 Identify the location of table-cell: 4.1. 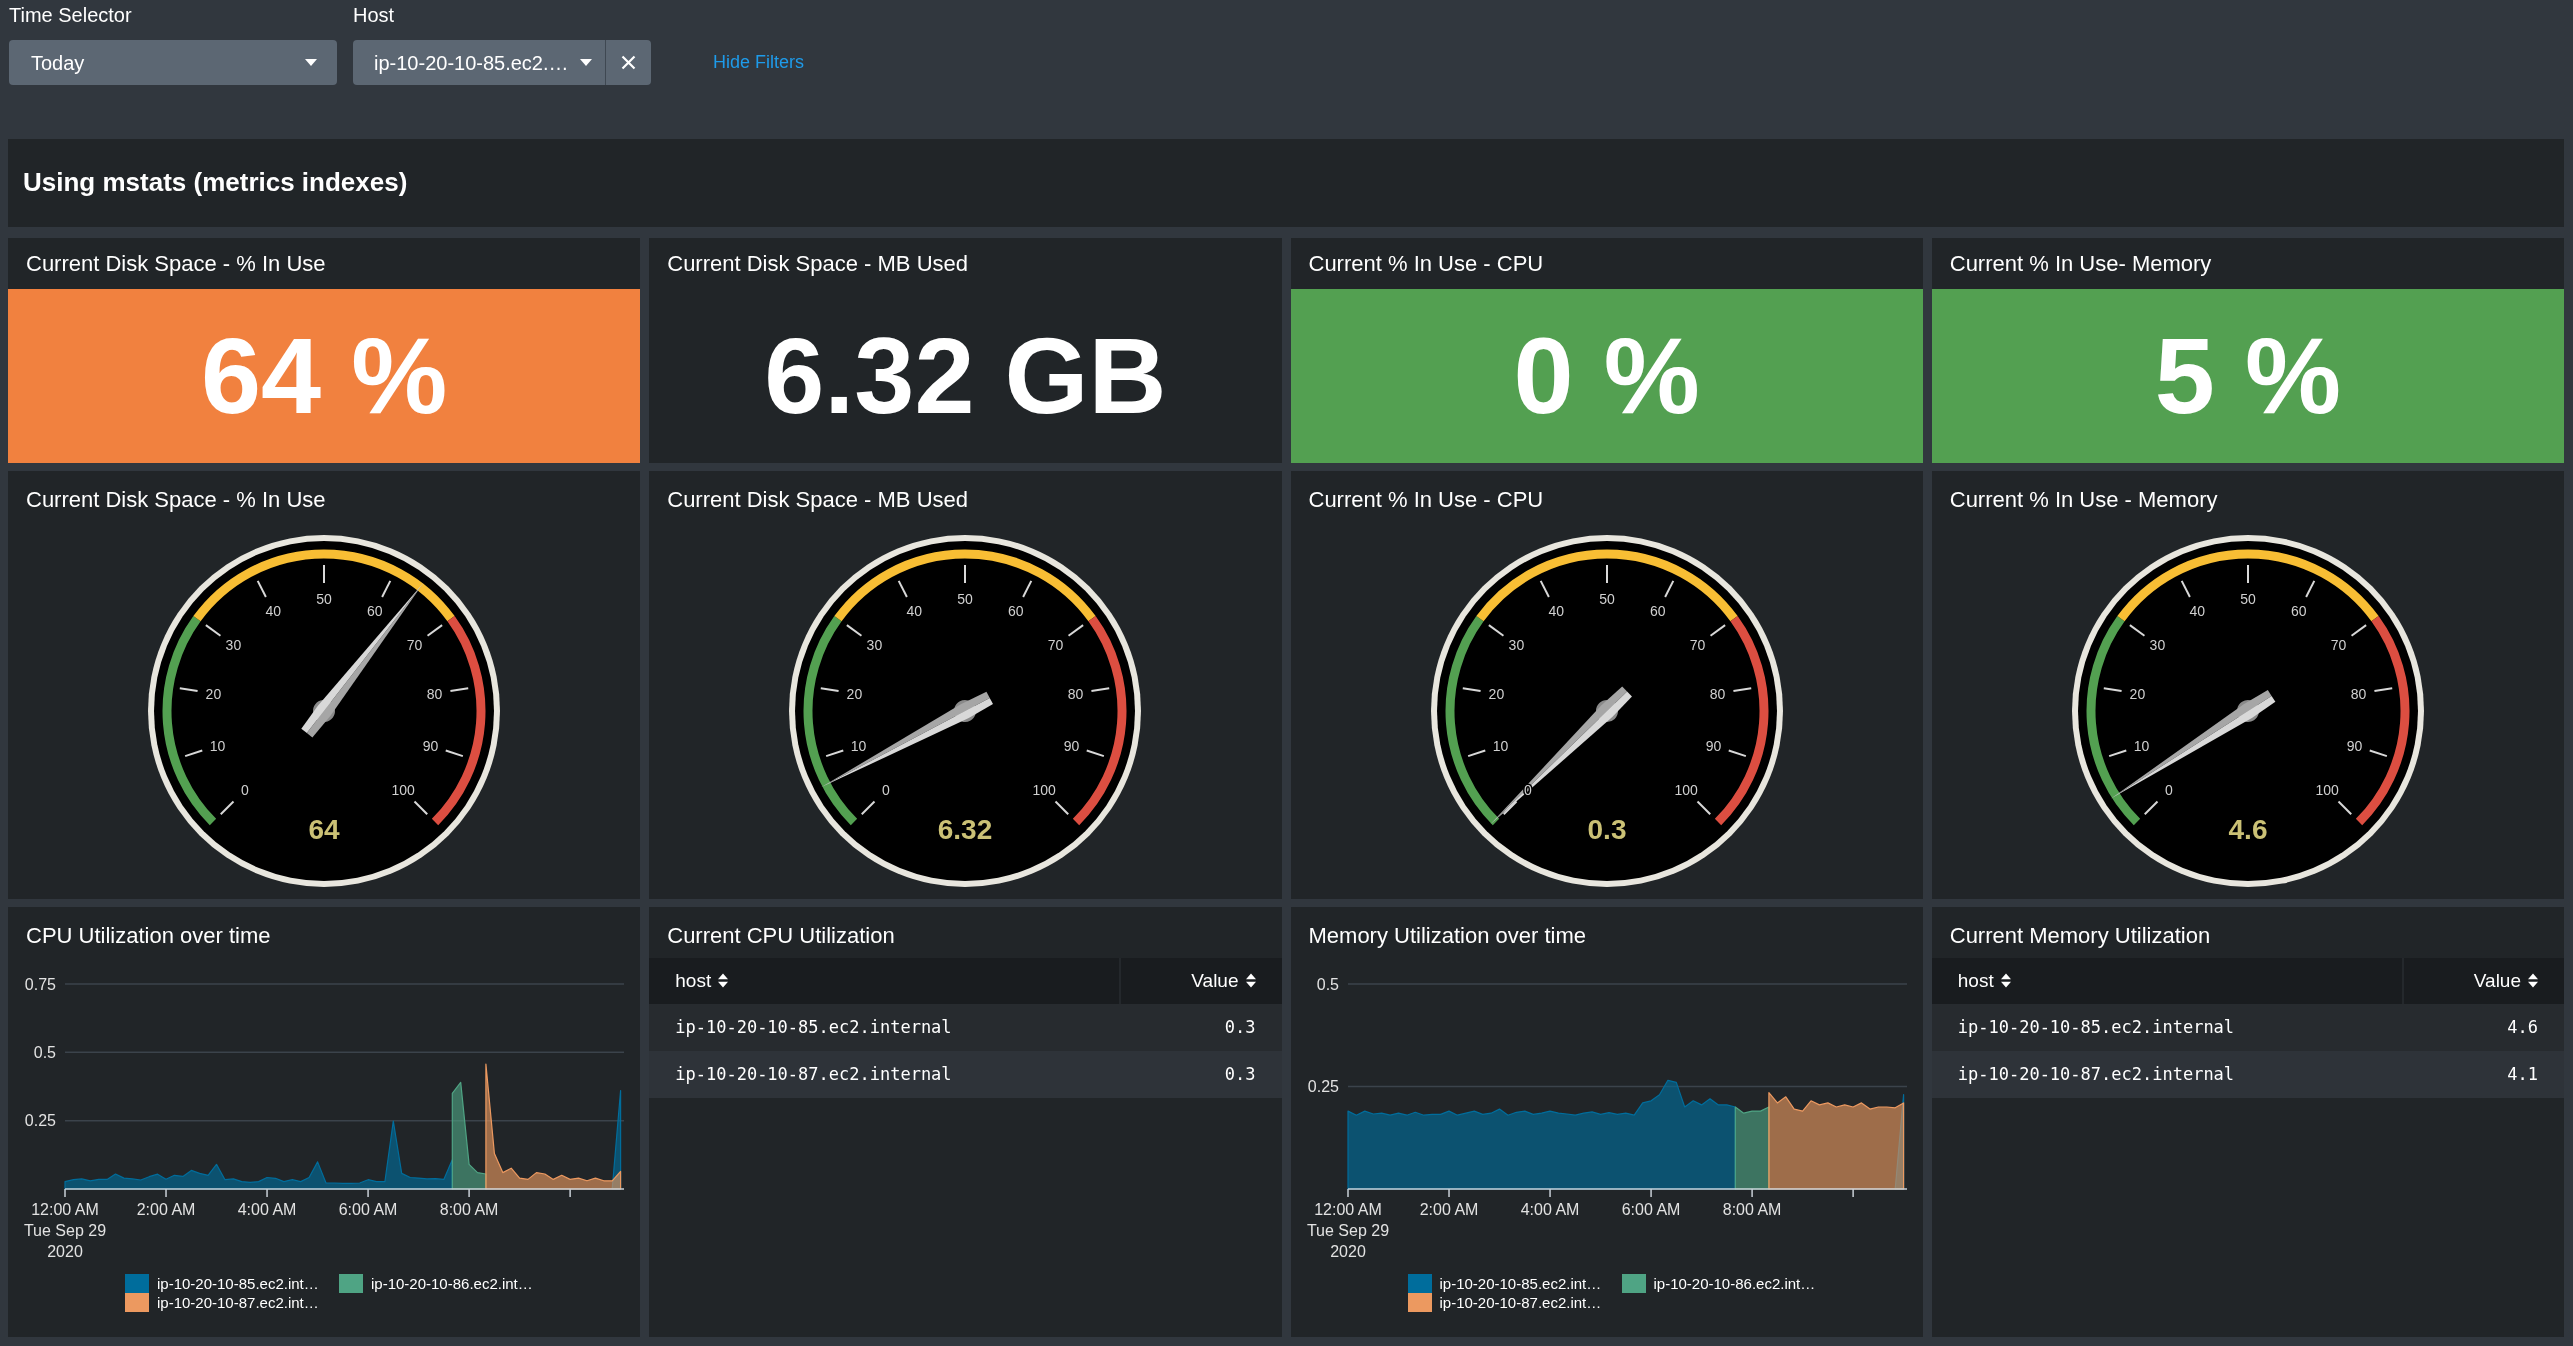
(2483, 1074).